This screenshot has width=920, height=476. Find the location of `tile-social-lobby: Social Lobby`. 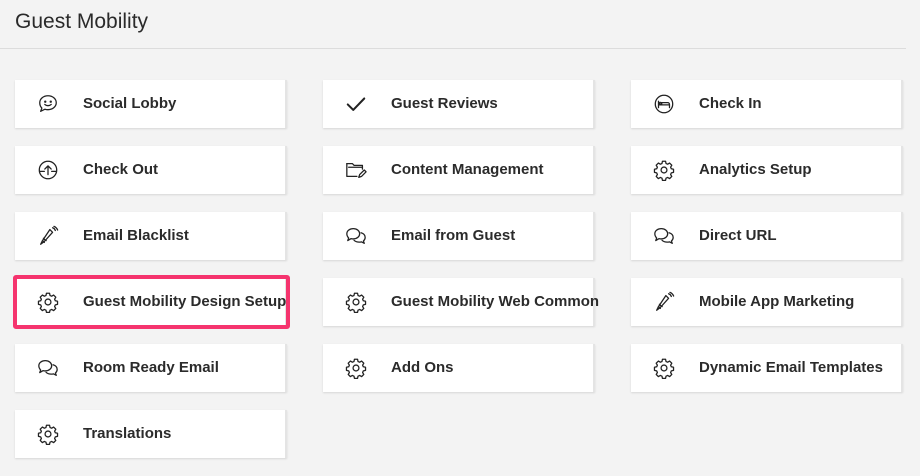

tile-social-lobby: Social Lobby is located at coordinates (151, 104).